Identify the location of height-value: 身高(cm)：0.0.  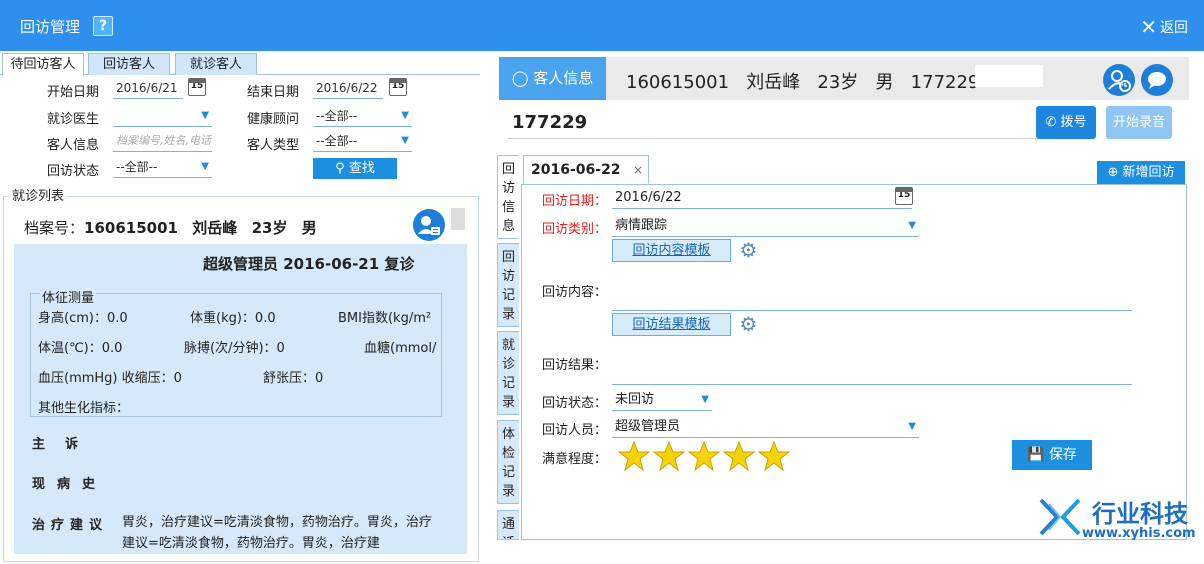
(83, 318).